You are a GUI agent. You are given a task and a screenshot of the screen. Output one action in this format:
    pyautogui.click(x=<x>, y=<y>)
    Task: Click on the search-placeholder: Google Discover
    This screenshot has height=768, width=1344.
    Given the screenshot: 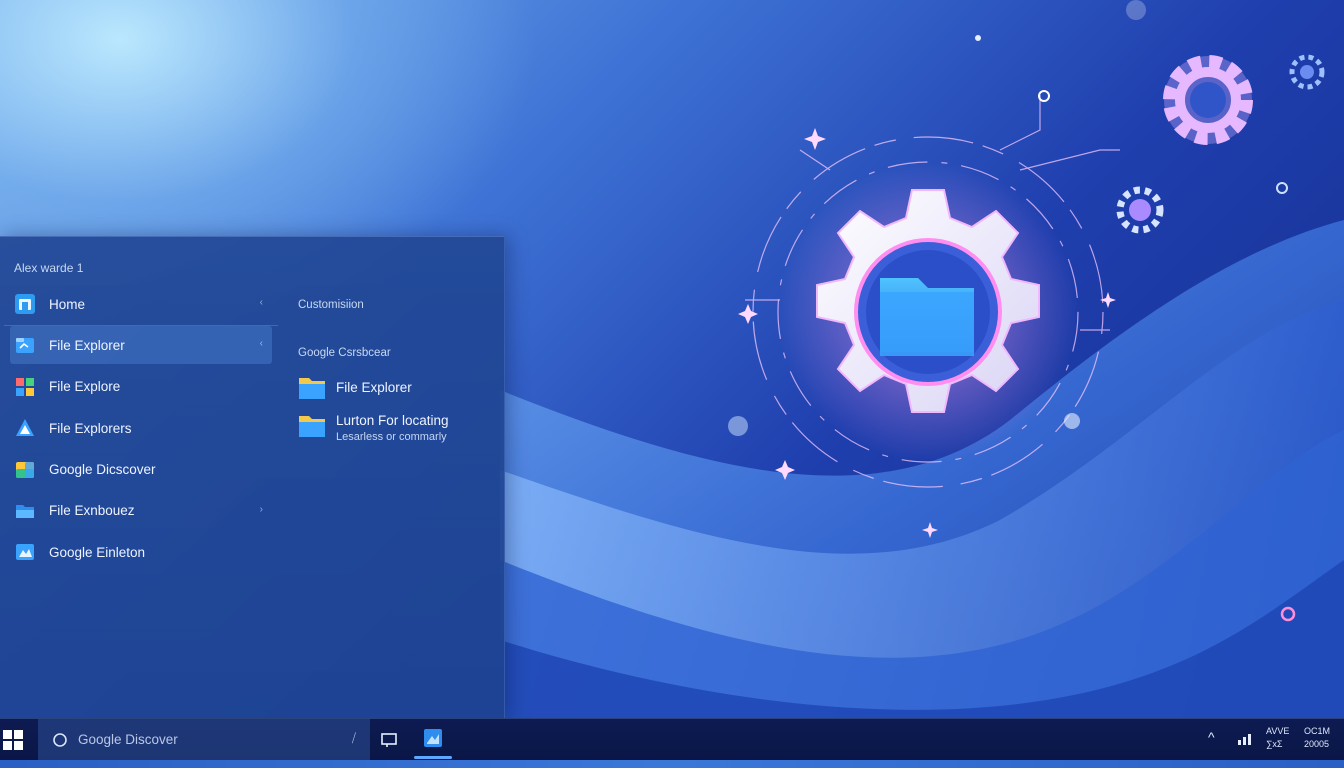 What is the action you would take?
    pyautogui.click(x=128, y=739)
    